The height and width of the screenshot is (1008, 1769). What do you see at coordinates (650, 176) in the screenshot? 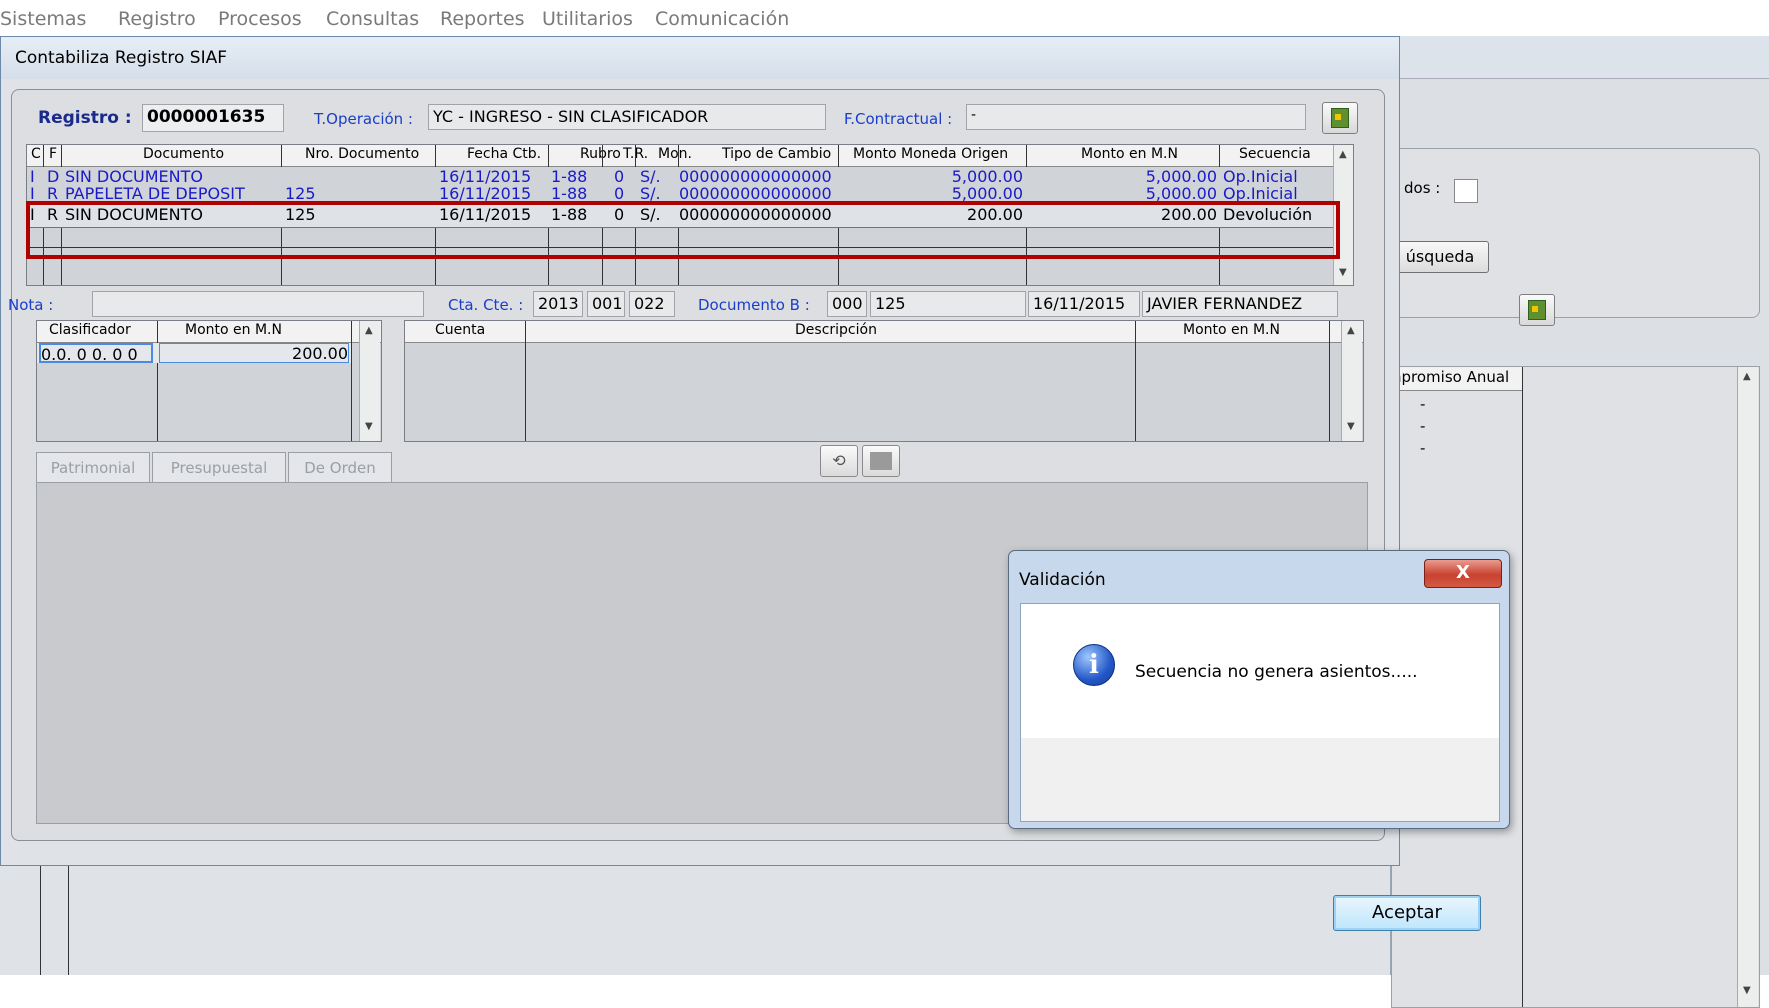
I see `cell-mon: S/.` at bounding box center [650, 176].